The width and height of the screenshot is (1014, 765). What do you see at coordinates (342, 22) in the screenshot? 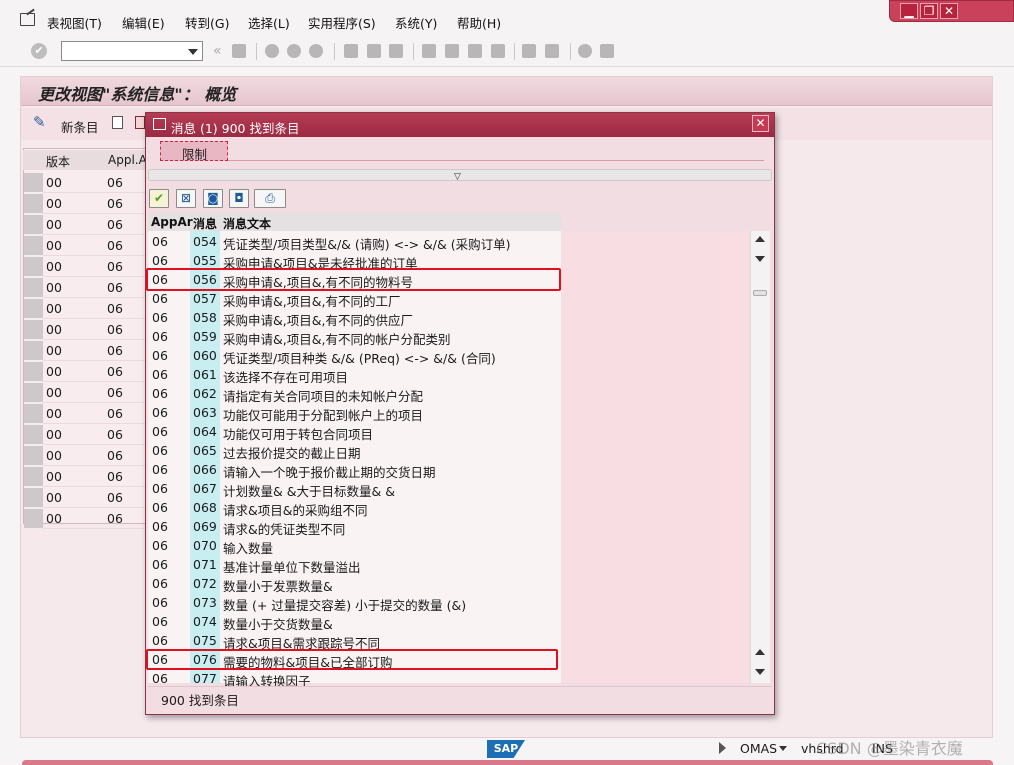
I see `menu-item-utilities: 实用程序(S)` at bounding box center [342, 22].